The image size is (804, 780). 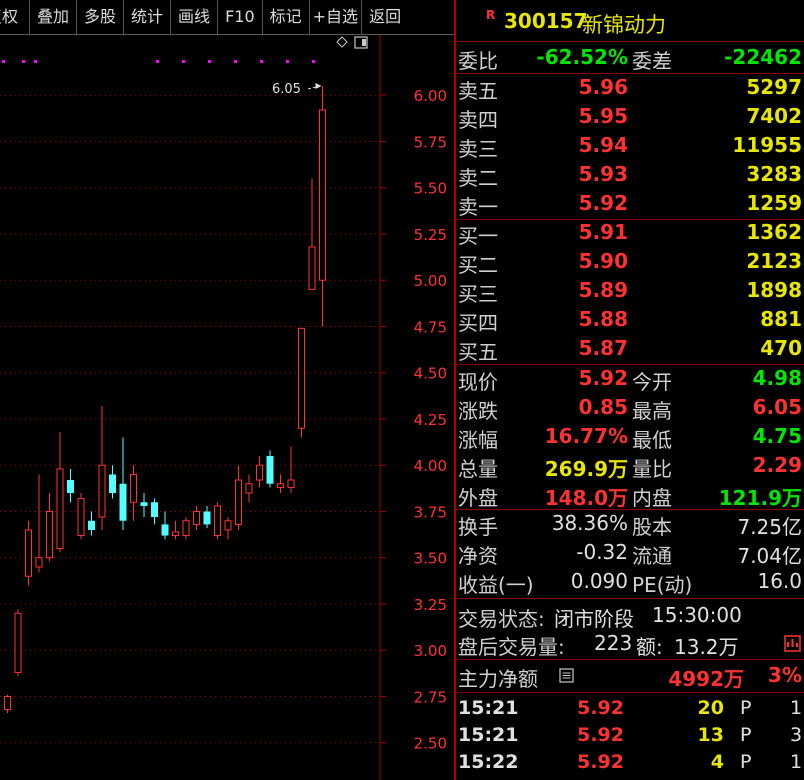 What do you see at coordinates (603, 232) in the screenshot?
I see `bids-level-price: 5.91` at bounding box center [603, 232].